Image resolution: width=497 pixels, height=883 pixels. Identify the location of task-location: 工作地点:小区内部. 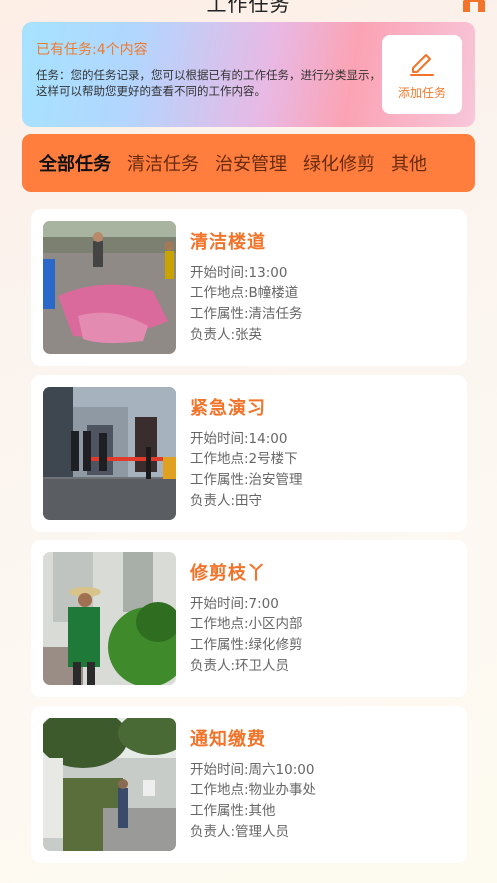
(246, 624).